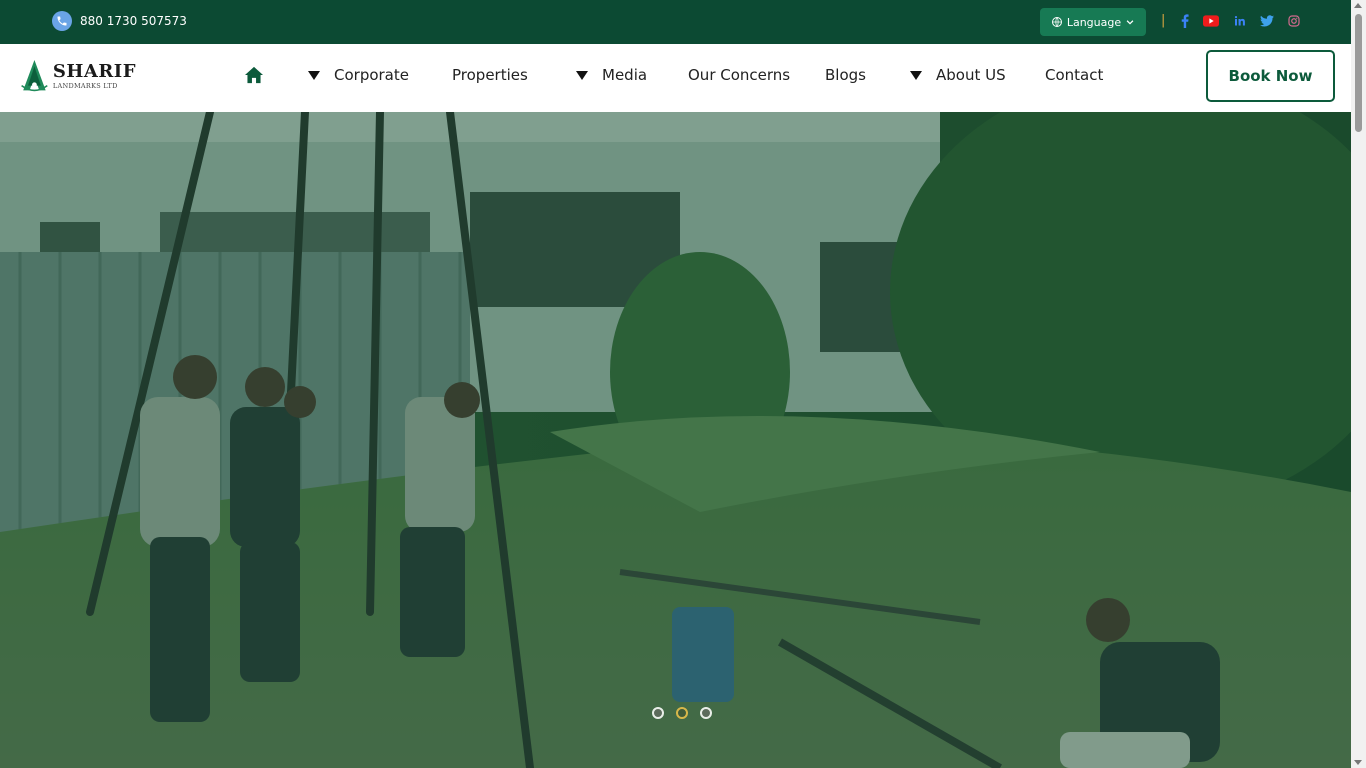 The width and height of the screenshot is (1366, 768). I want to click on logo: SHARIF LANDMARKS LTD, so click(78, 76).